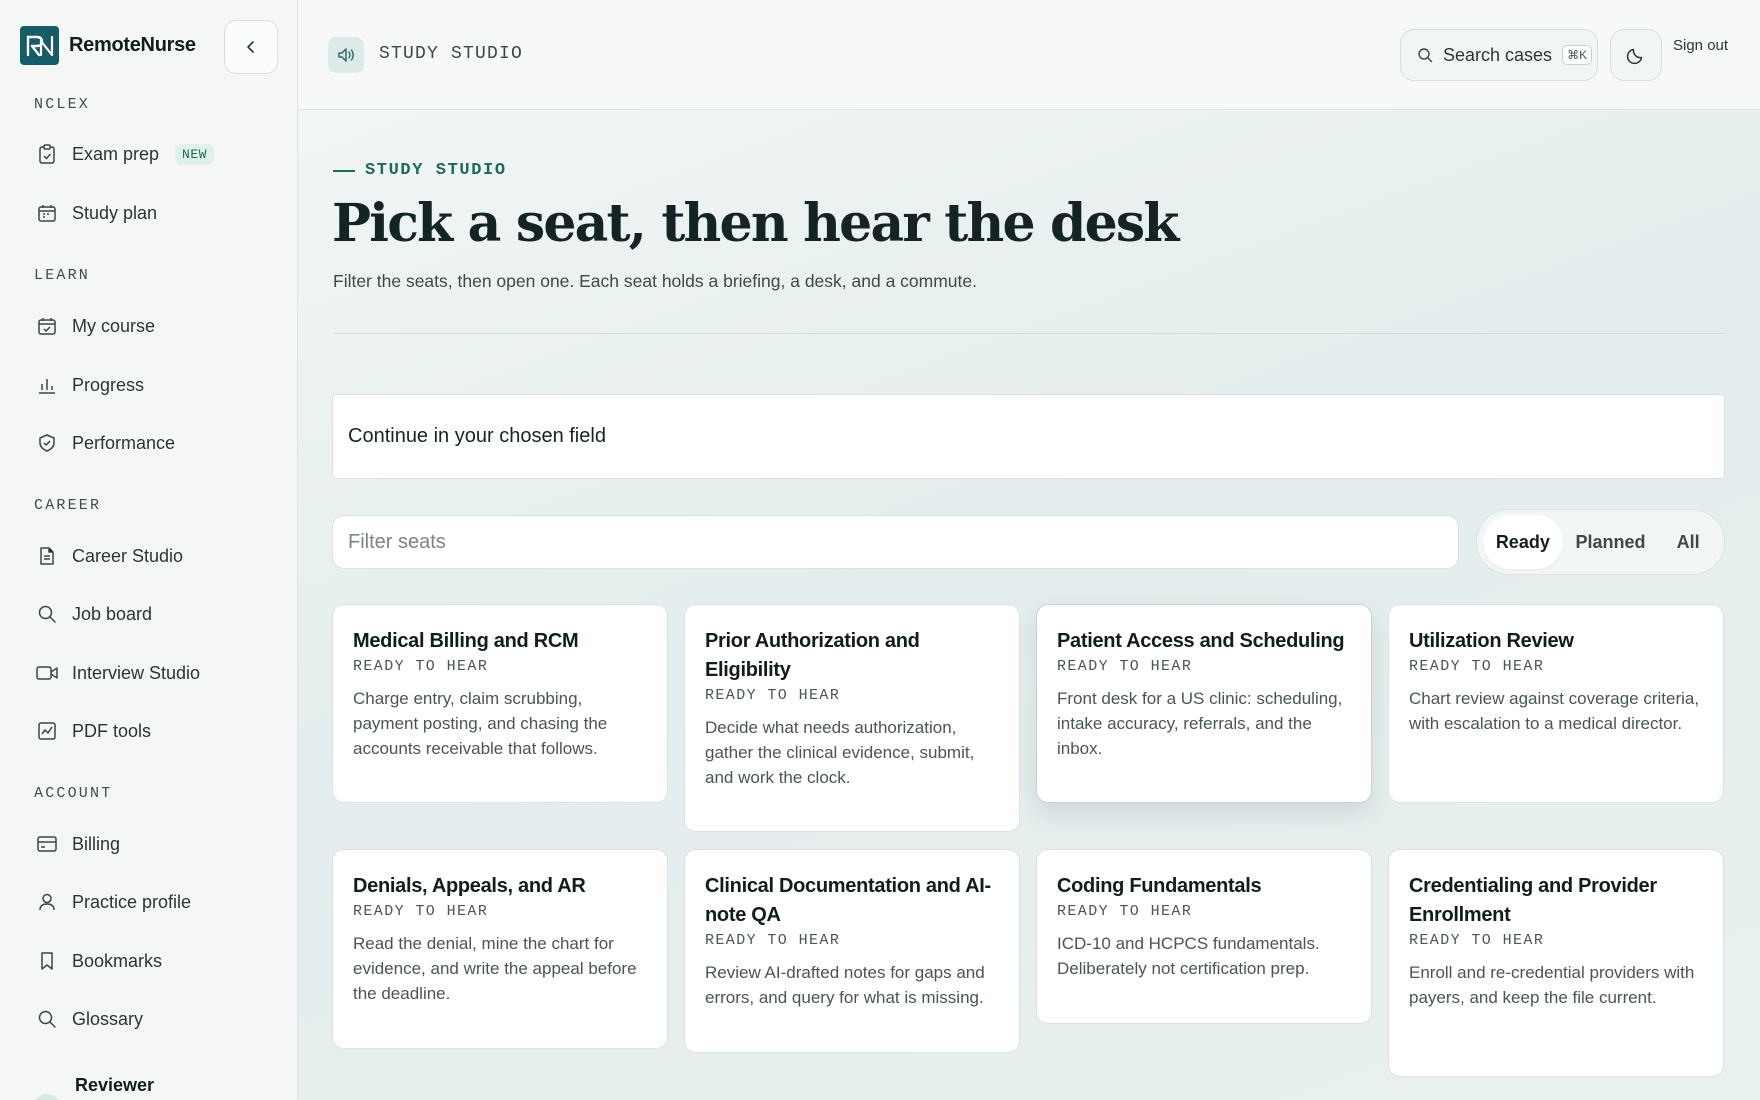  Describe the element at coordinates (194, 154) in the screenshot. I see `new-badge: NEW` at that location.